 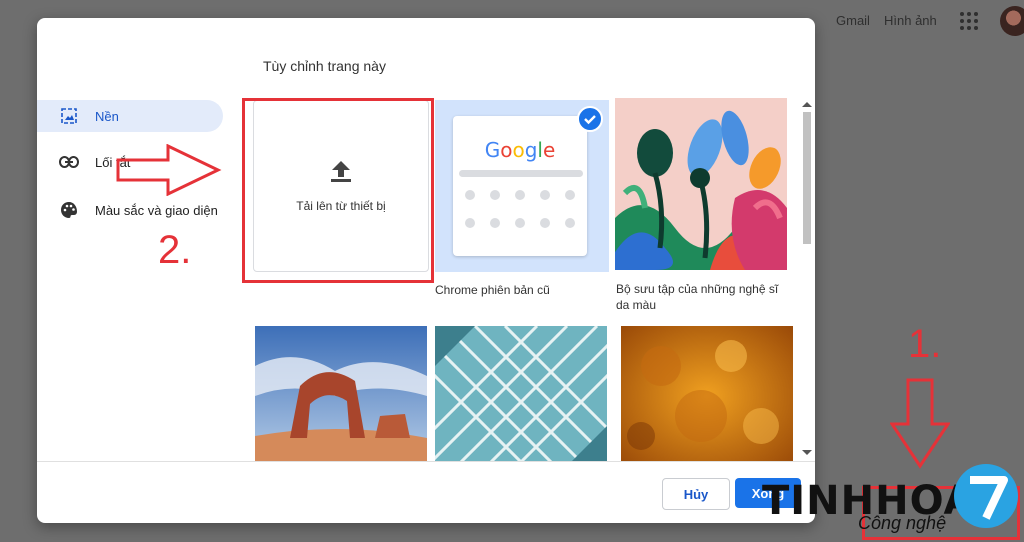 What do you see at coordinates (807, 452) in the screenshot?
I see `scroll-down-icon` at bounding box center [807, 452].